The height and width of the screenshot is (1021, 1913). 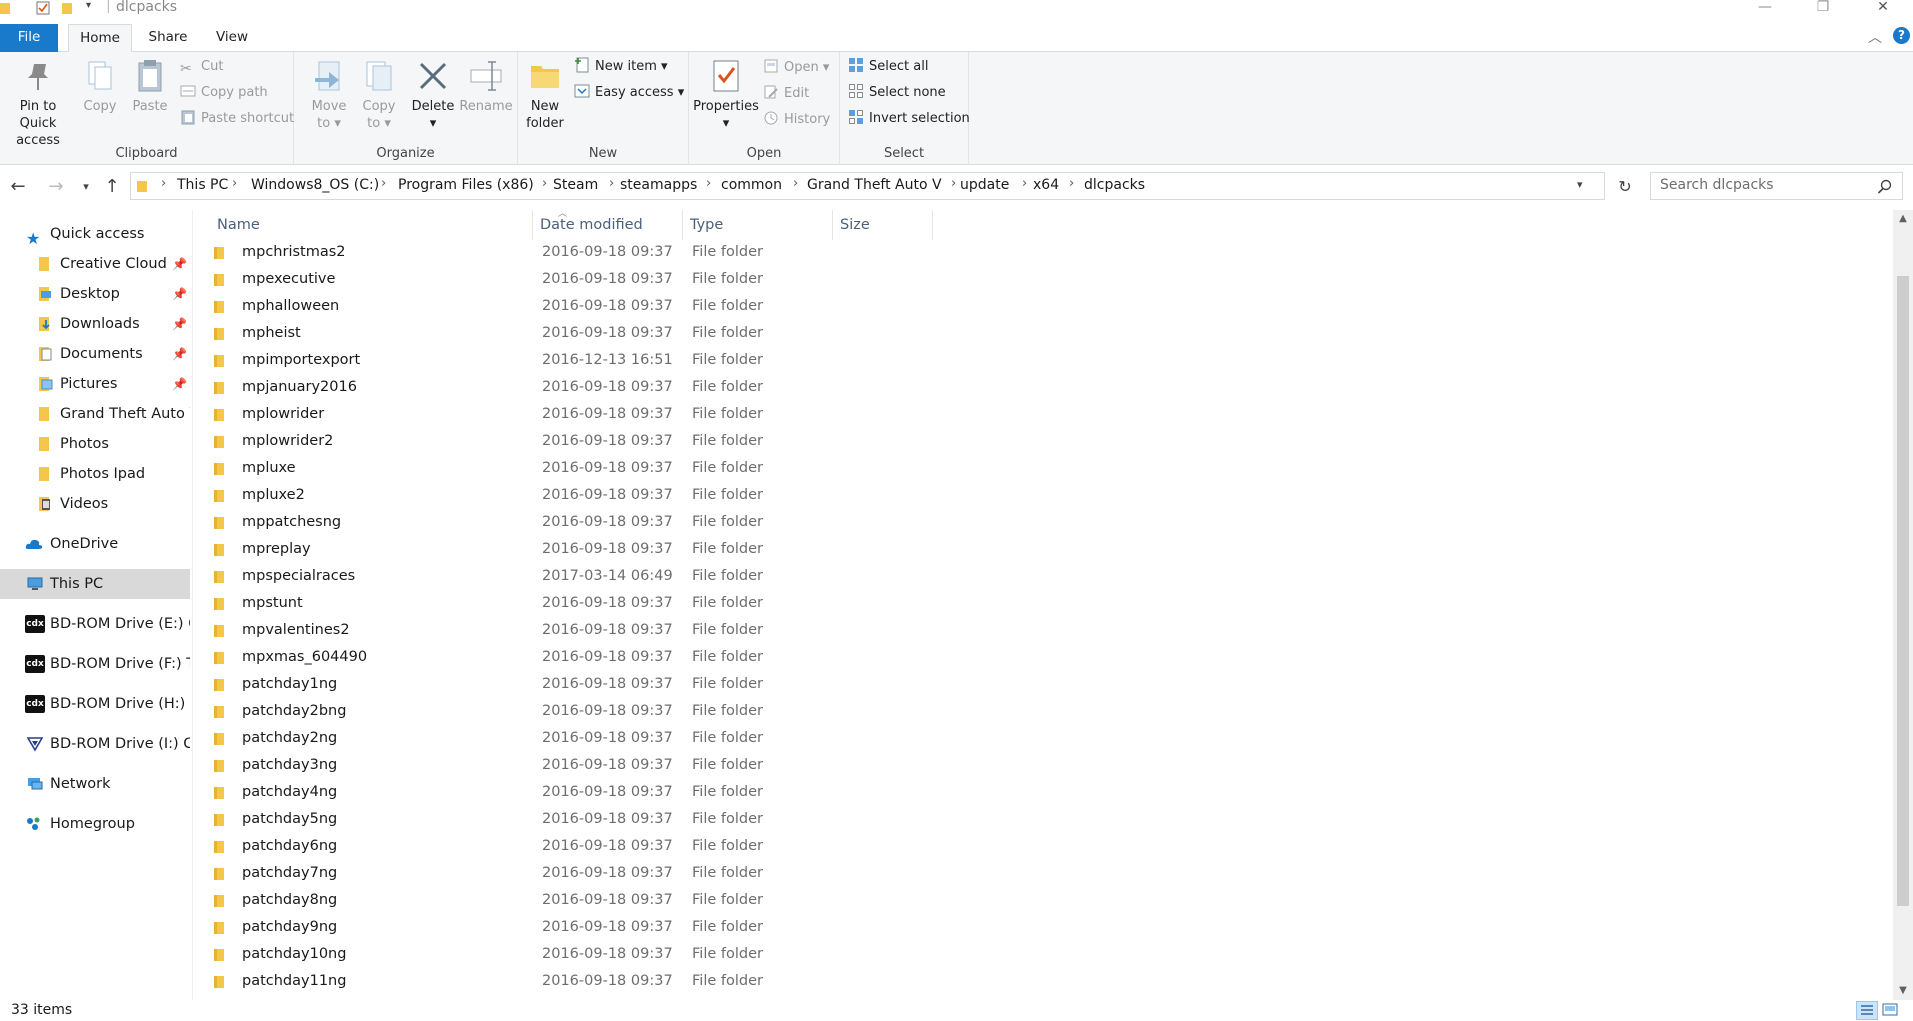 I want to click on nav-item-photos: Photos, so click(x=95, y=444).